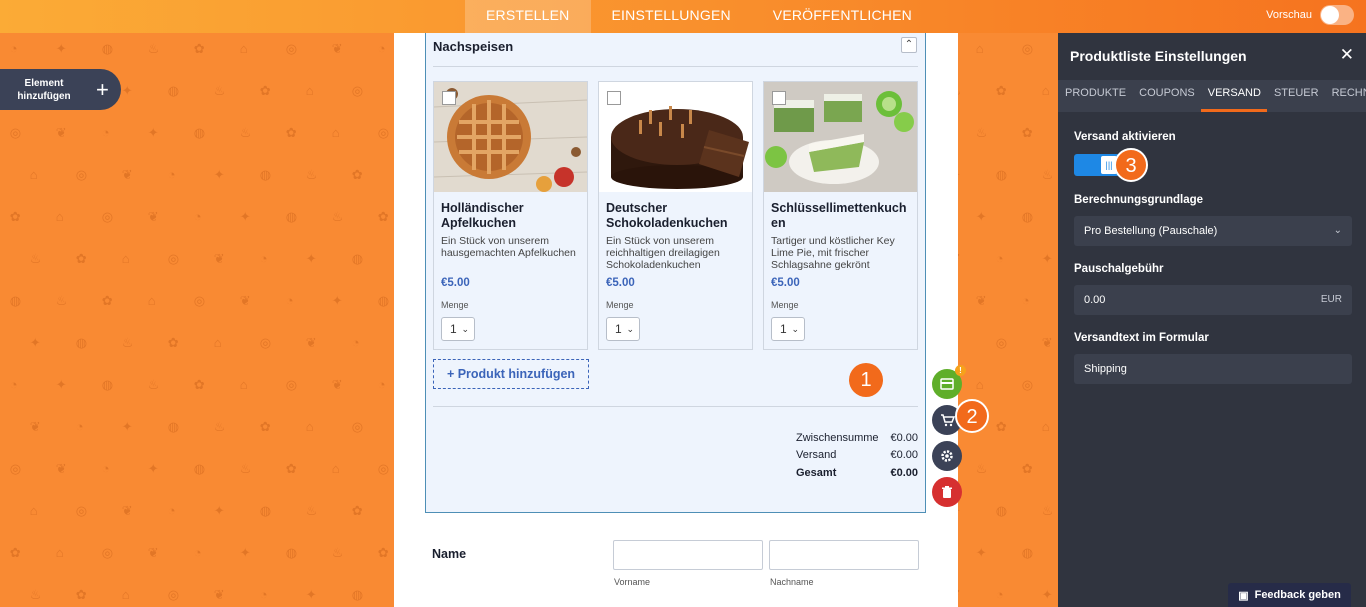 The image size is (1366, 607). What do you see at coordinates (1141, 338) in the screenshot?
I see `shipping-text-label: Versandtext im Formular` at bounding box center [1141, 338].